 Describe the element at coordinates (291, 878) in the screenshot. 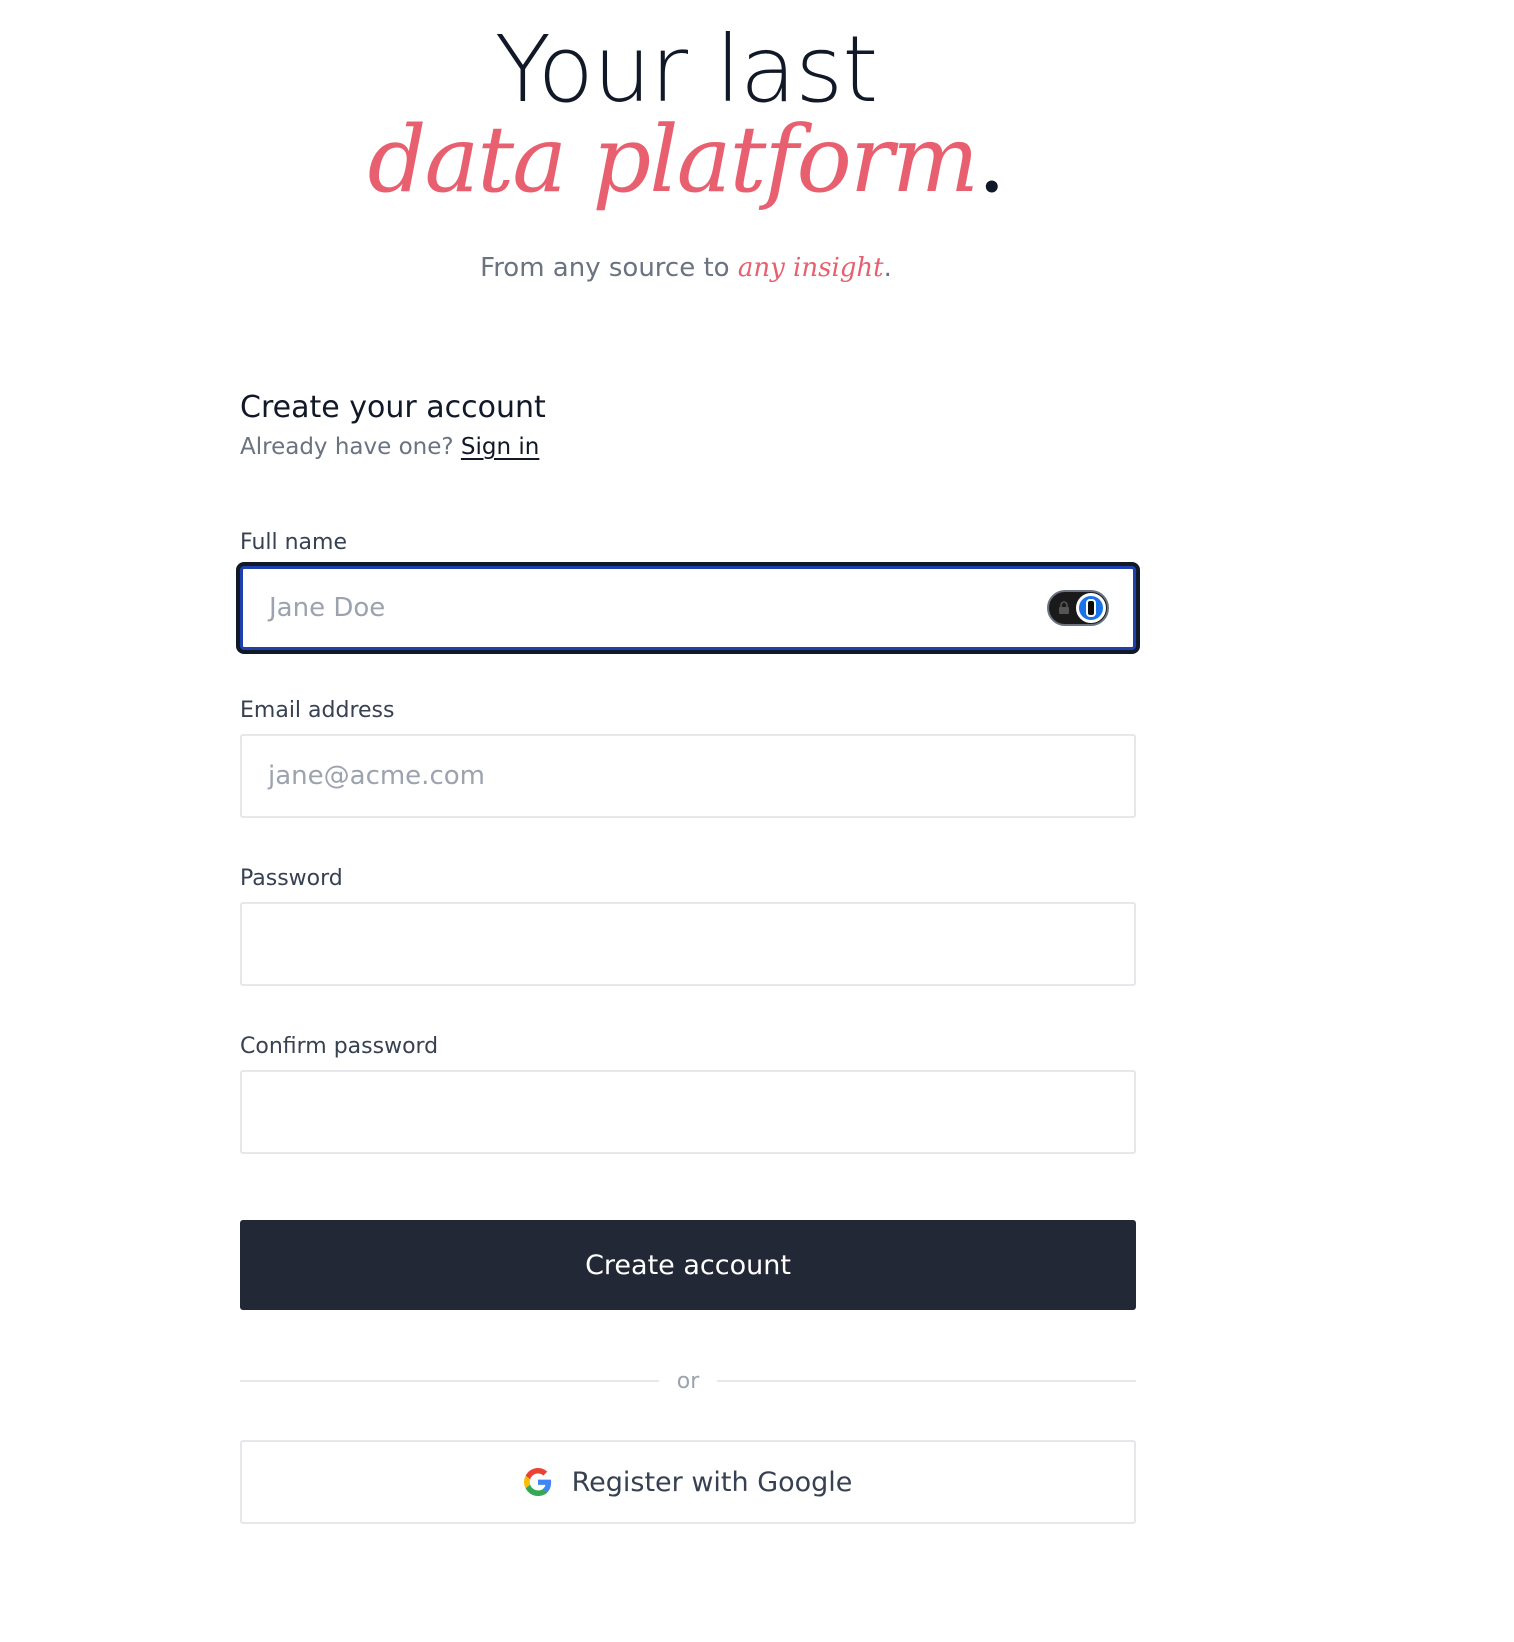

I see `password-label: Password` at that location.